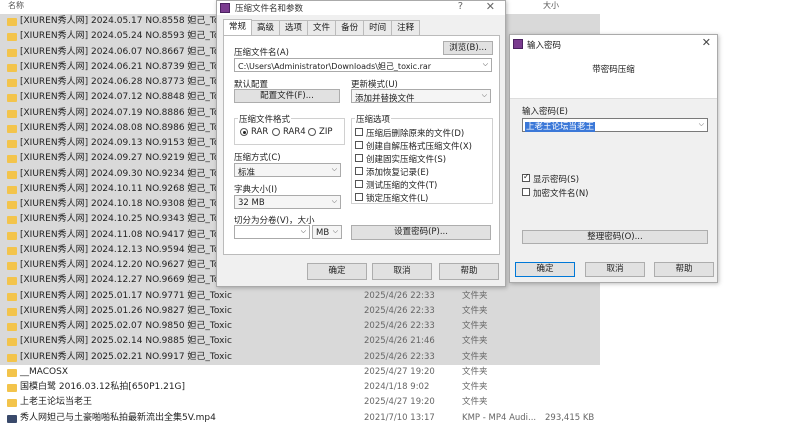 This screenshot has width=800, height=433. I want to click on option-label-2: 创建固实压缩文件(S), so click(406, 159).